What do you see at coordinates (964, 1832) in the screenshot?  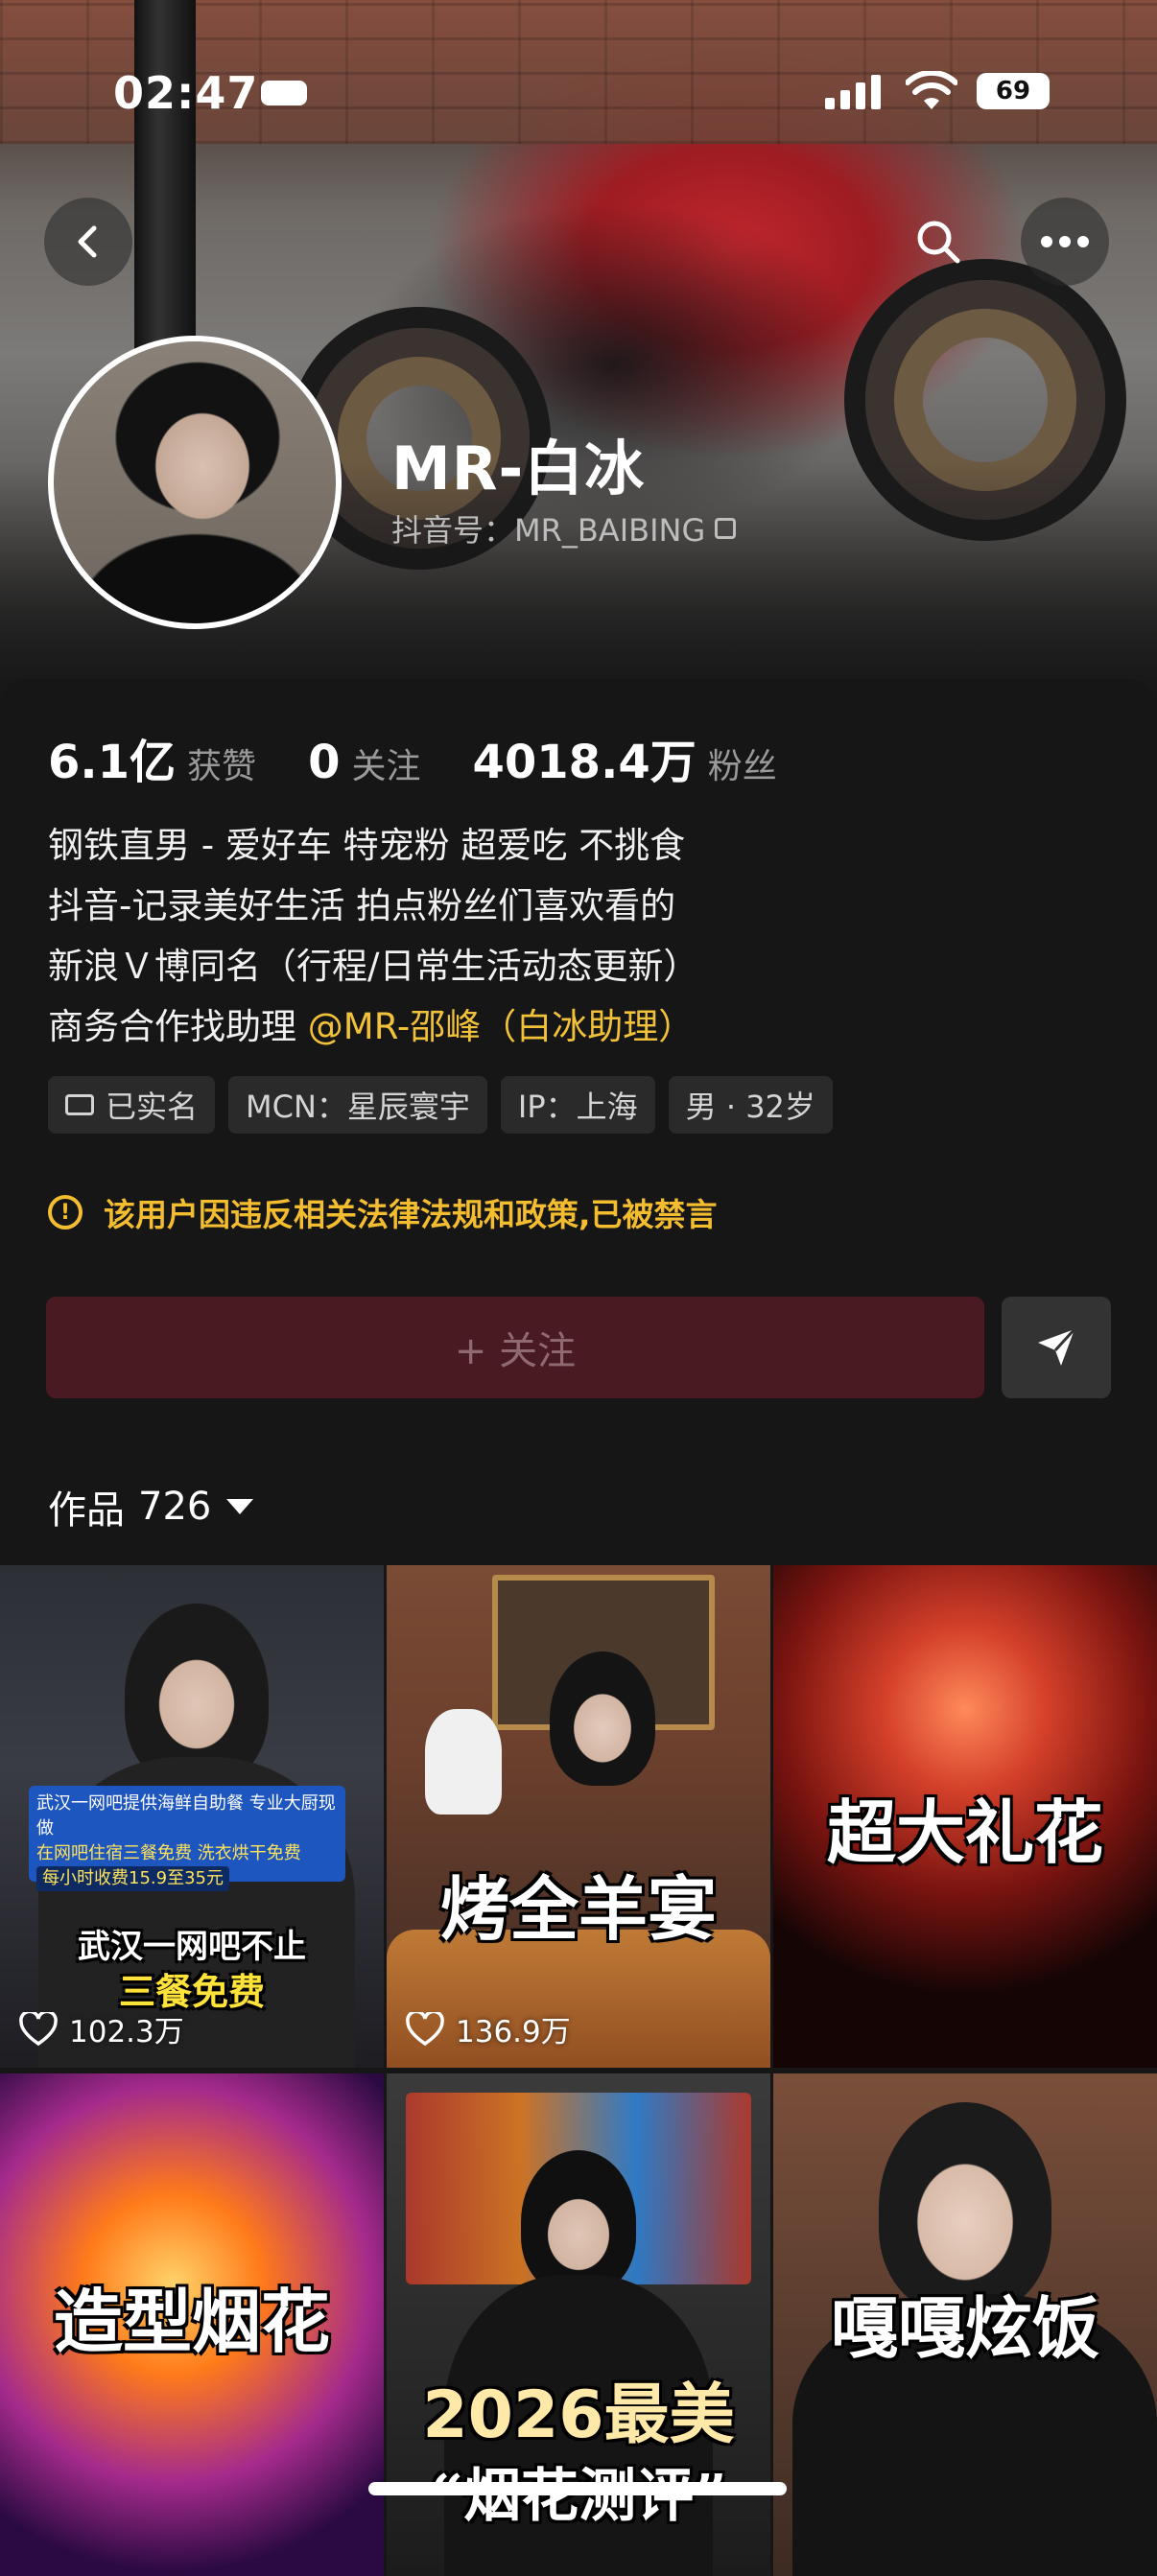 I see `video-caption: 超大礼花` at bounding box center [964, 1832].